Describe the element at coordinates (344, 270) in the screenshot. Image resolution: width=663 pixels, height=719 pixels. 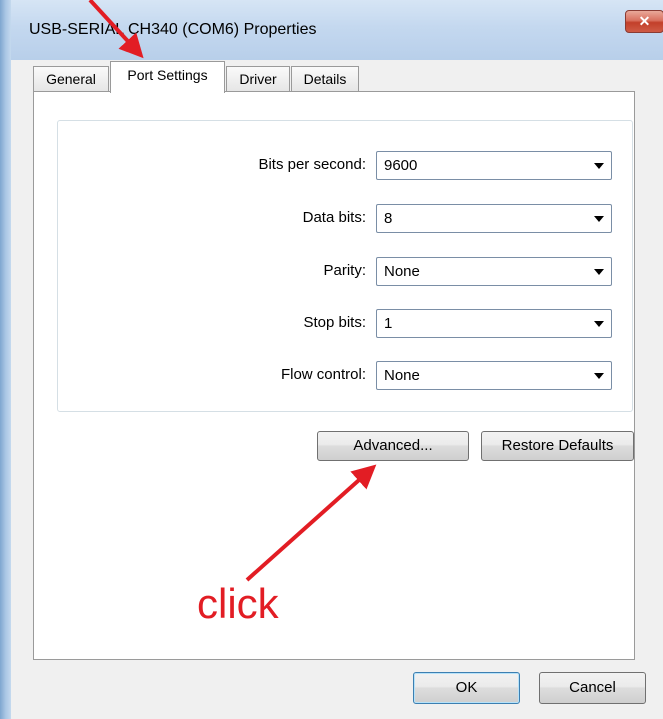
I see `parity-label: Parity:` at that location.